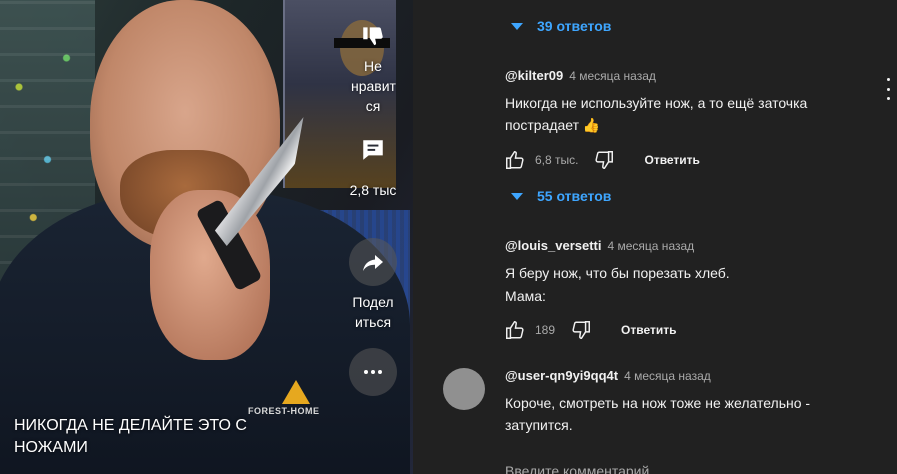 The image size is (897, 474). I want to click on dislike-button, so click(373, 36).